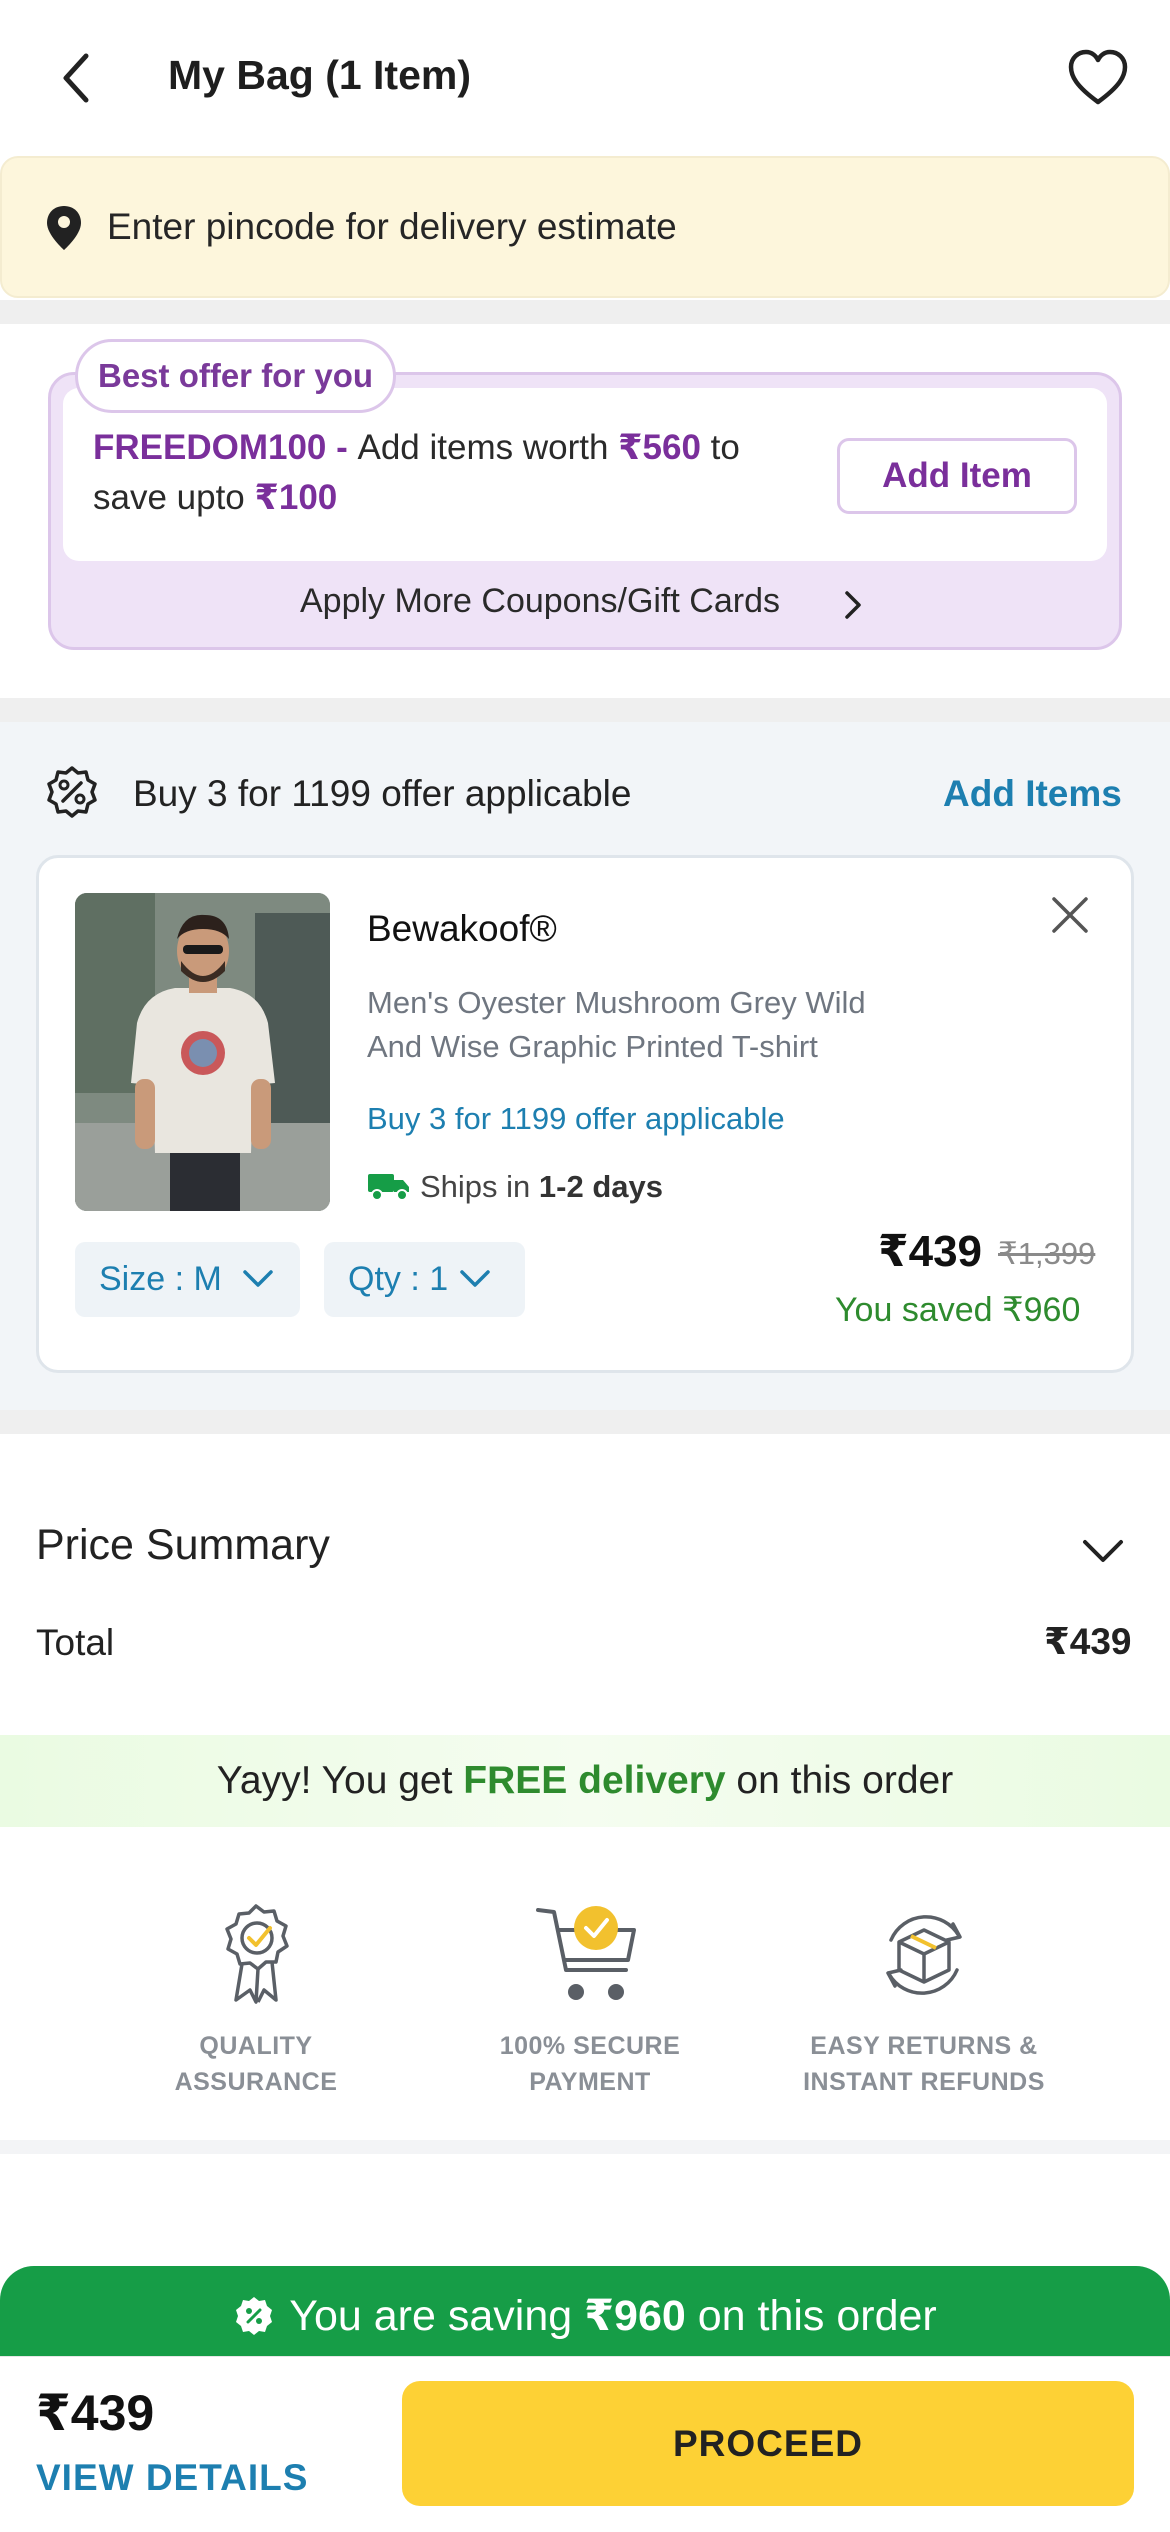  I want to click on product-offer-text: Buy 3 for 1199 offer applicable, so click(576, 1118).